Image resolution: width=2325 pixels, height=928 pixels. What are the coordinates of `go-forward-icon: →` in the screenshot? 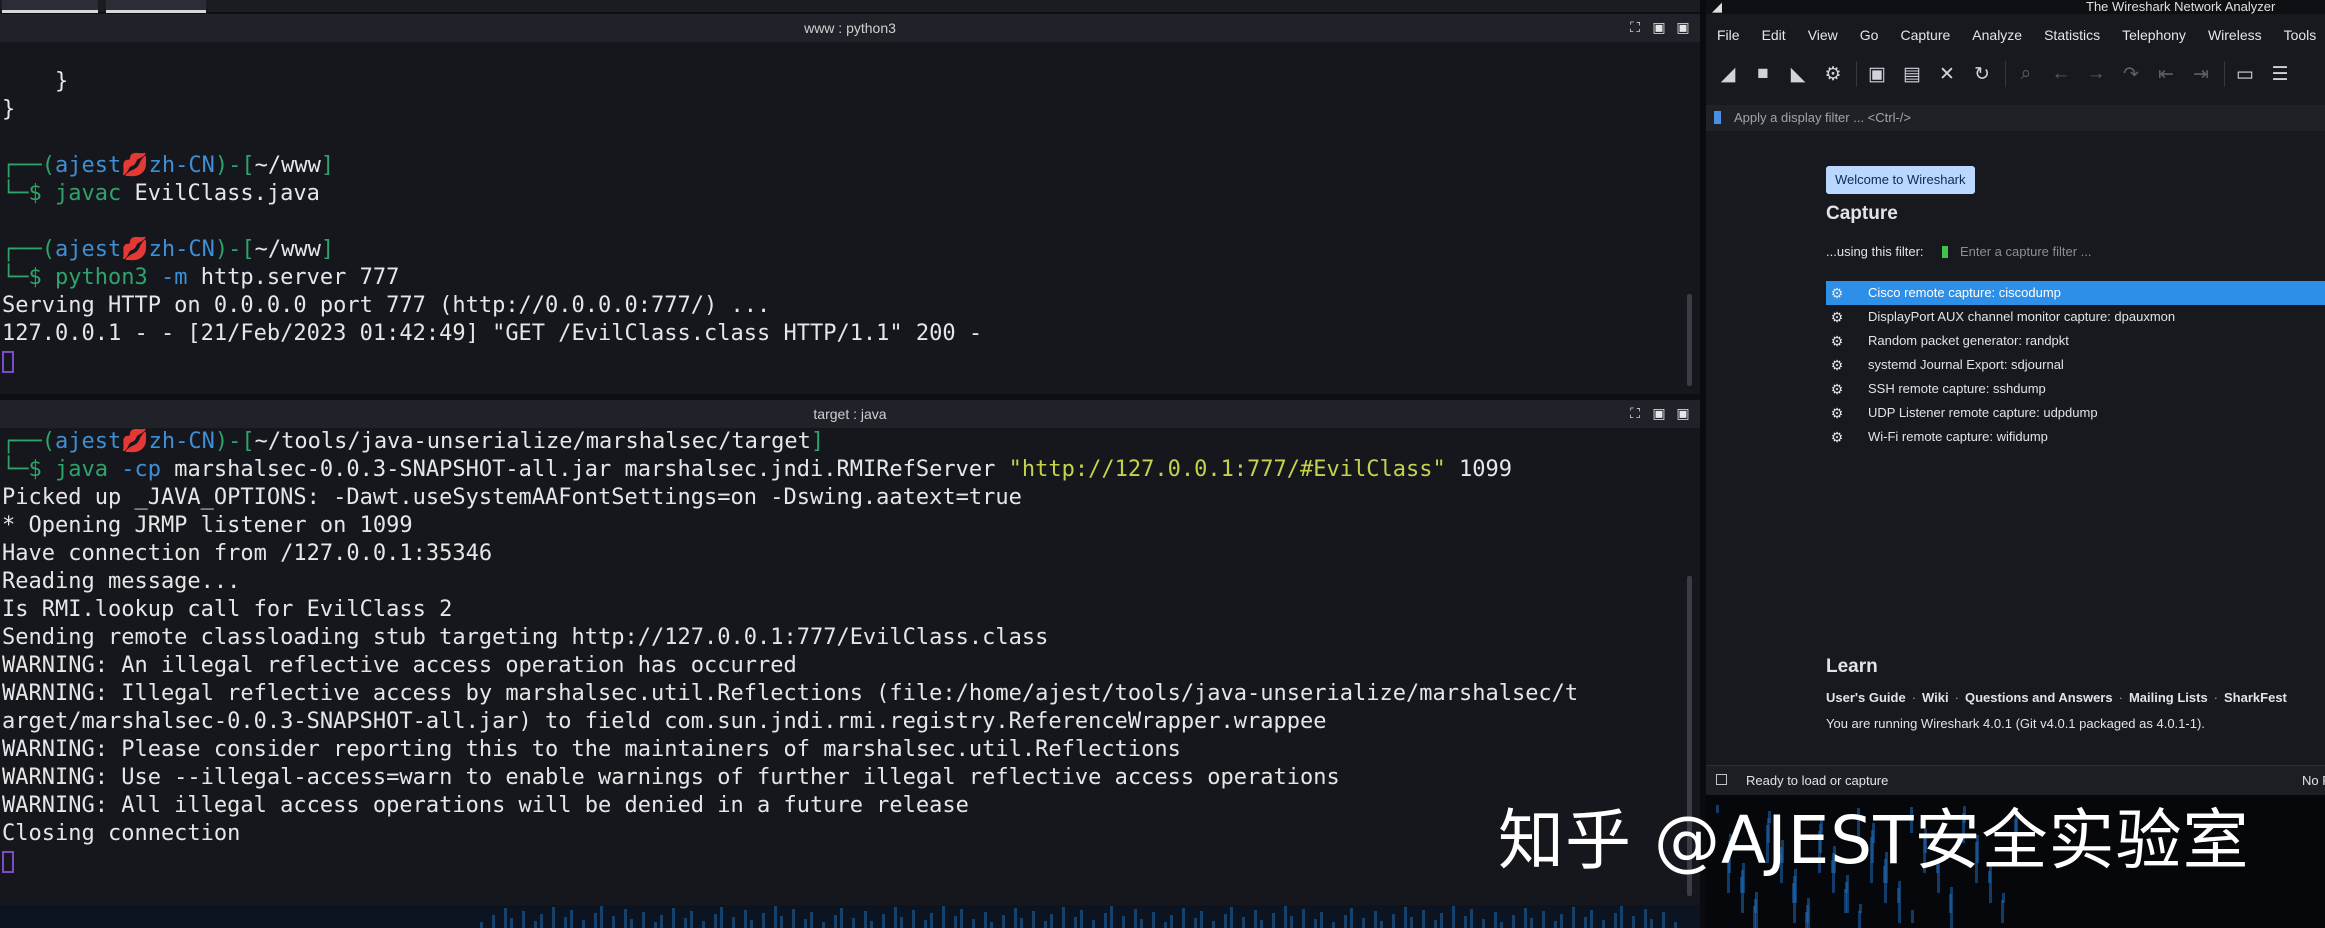 It's located at (2096, 74).